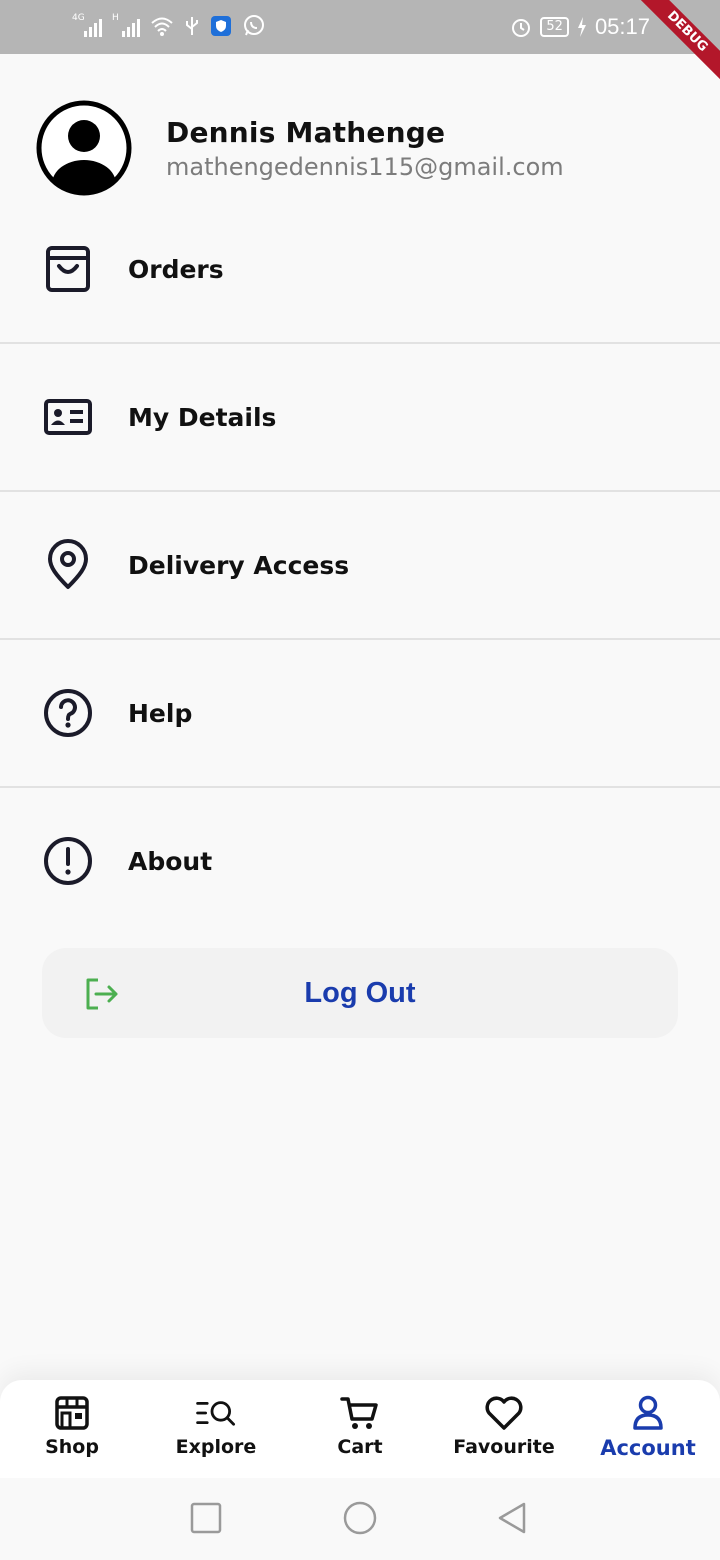 Image resolution: width=720 pixels, height=1560 pixels. I want to click on nav-explore: Explore, so click(216, 1429).